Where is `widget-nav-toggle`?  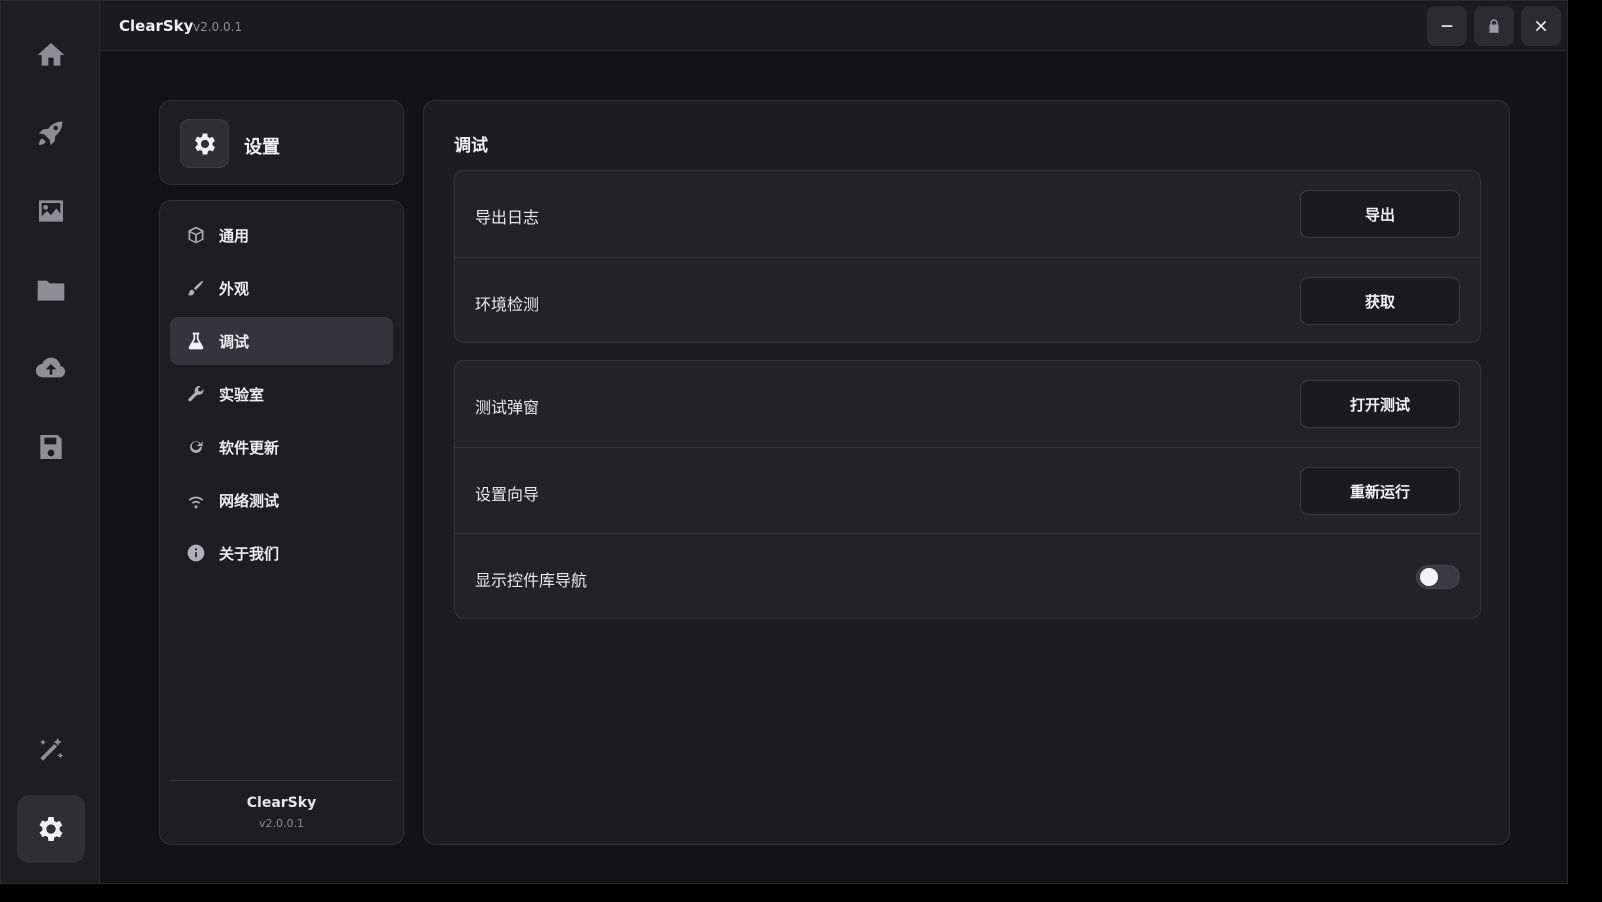
widget-nav-toggle is located at coordinates (1438, 577).